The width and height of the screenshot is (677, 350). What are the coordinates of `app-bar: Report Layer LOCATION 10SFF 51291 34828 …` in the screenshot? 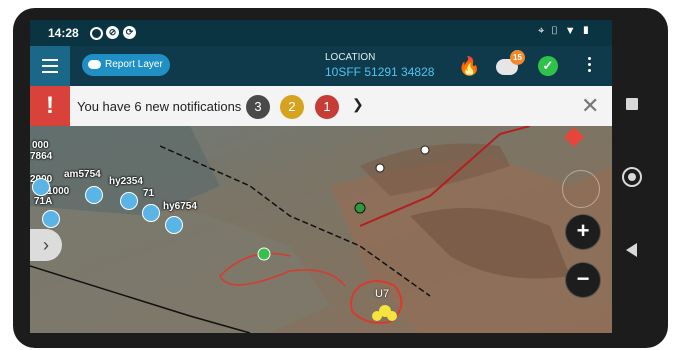 It's located at (321, 66).